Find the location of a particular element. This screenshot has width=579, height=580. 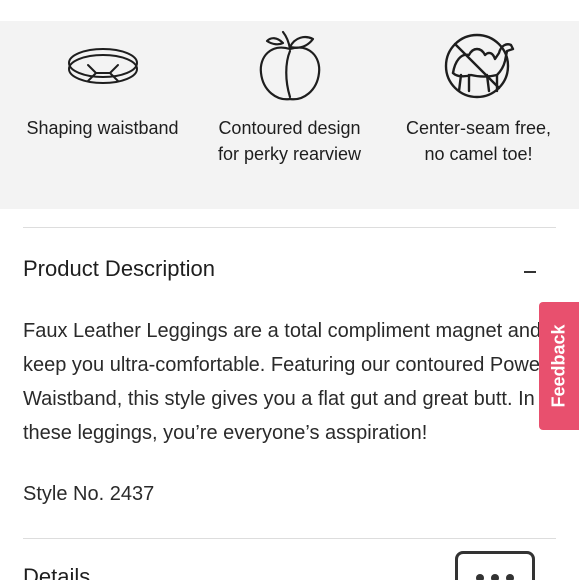

top-strip is located at coordinates (289, 10).